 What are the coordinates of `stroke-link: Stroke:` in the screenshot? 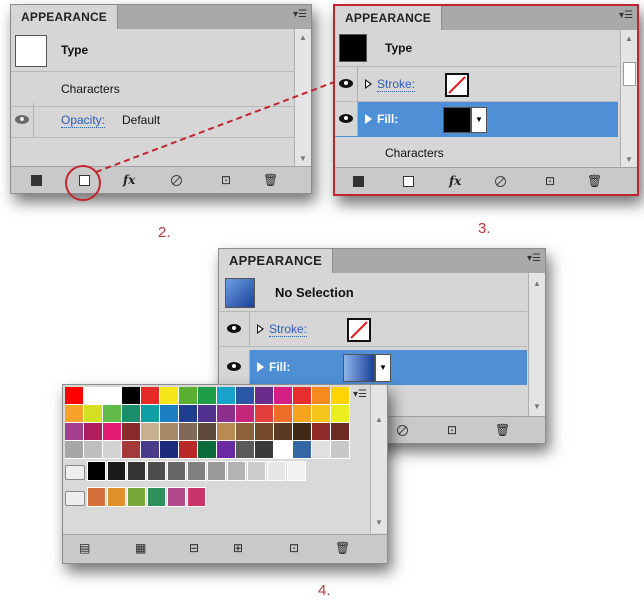 It's located at (288, 329).